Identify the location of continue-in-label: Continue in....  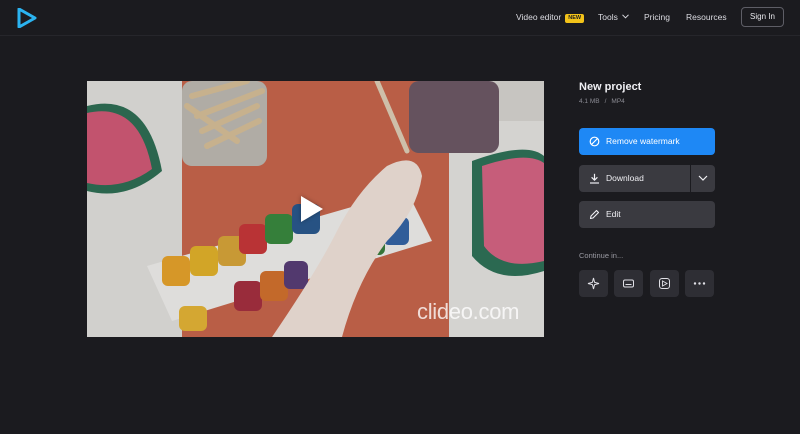
(601, 255).